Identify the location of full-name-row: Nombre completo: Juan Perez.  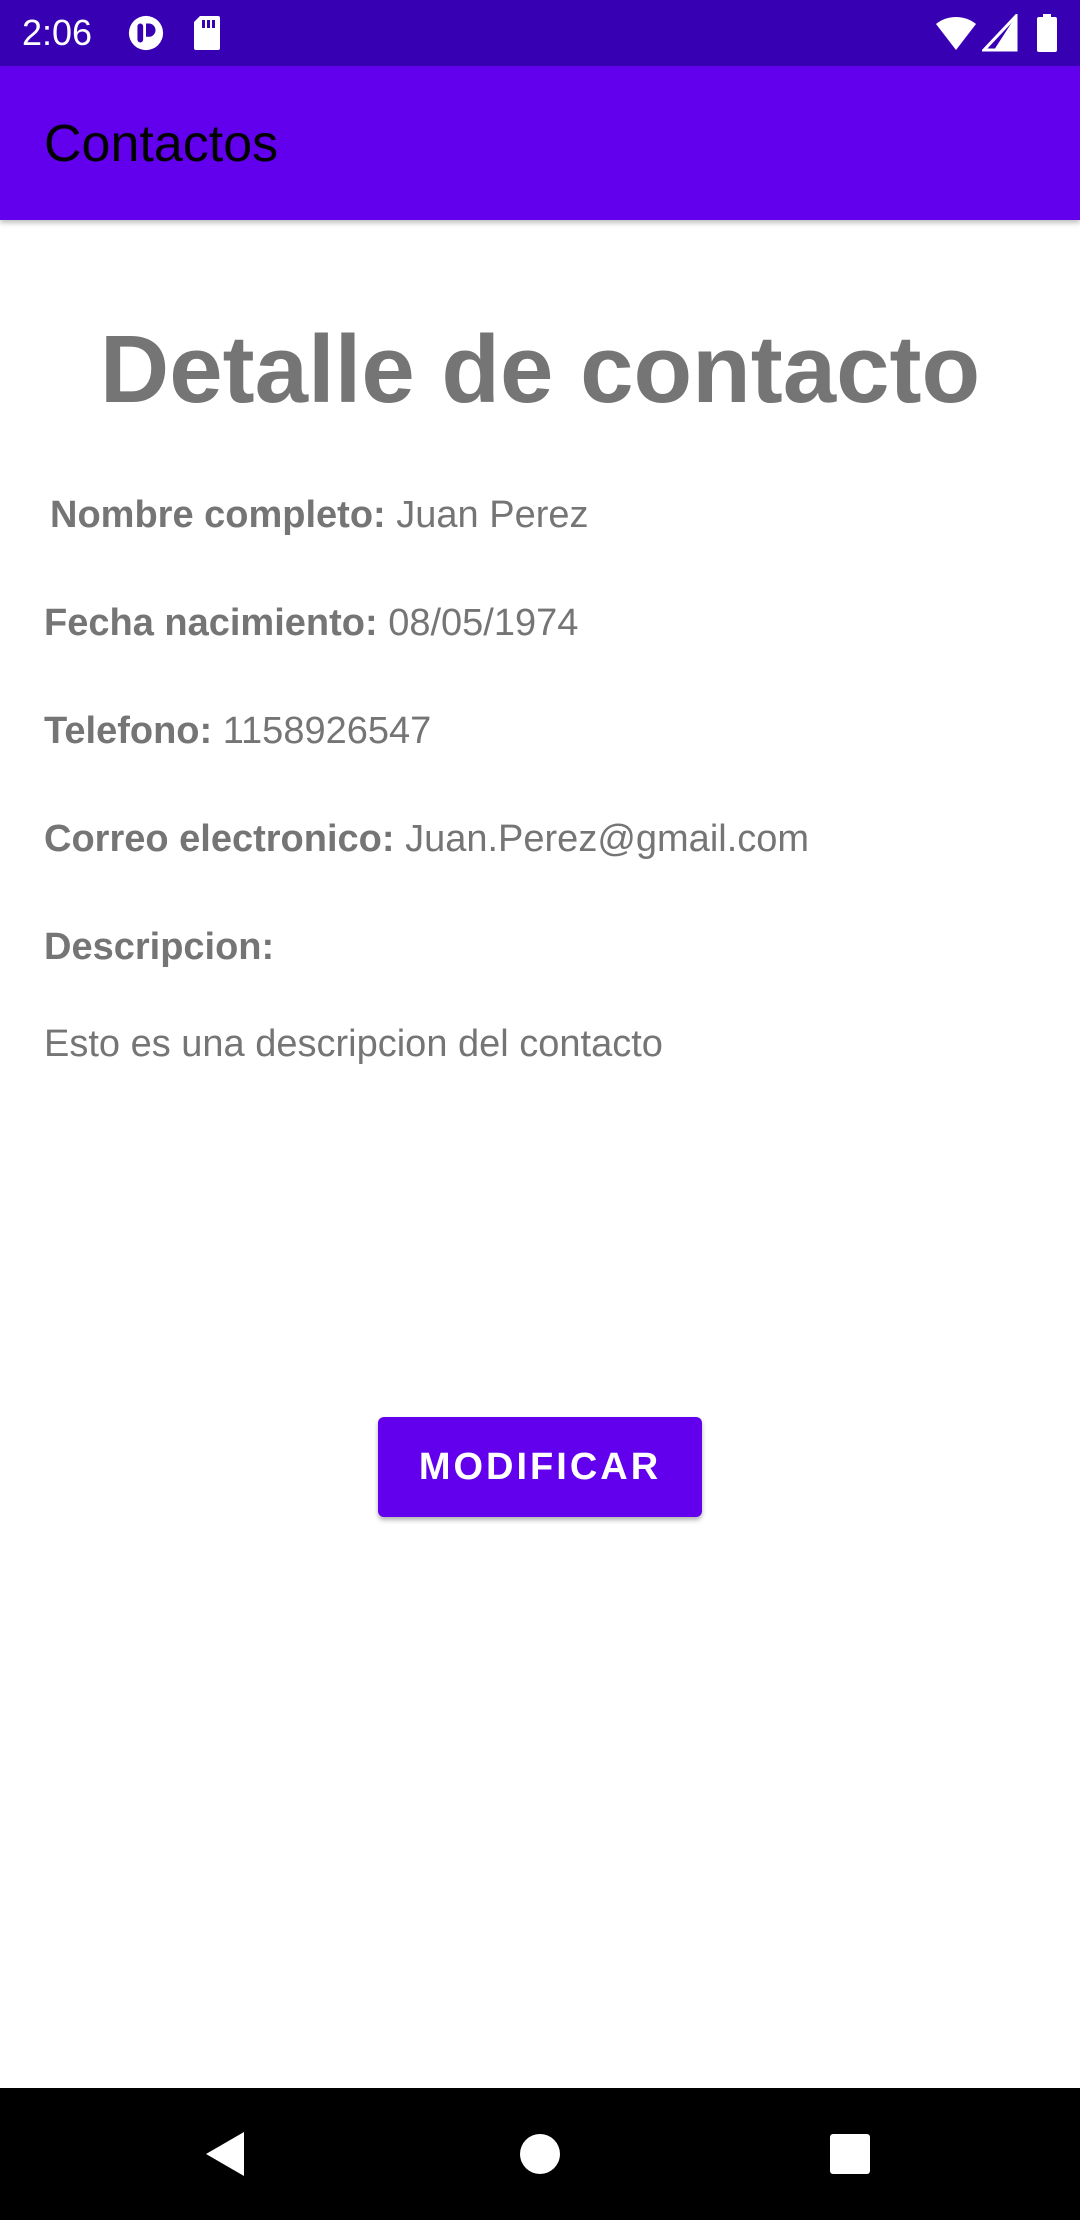
(319, 515).